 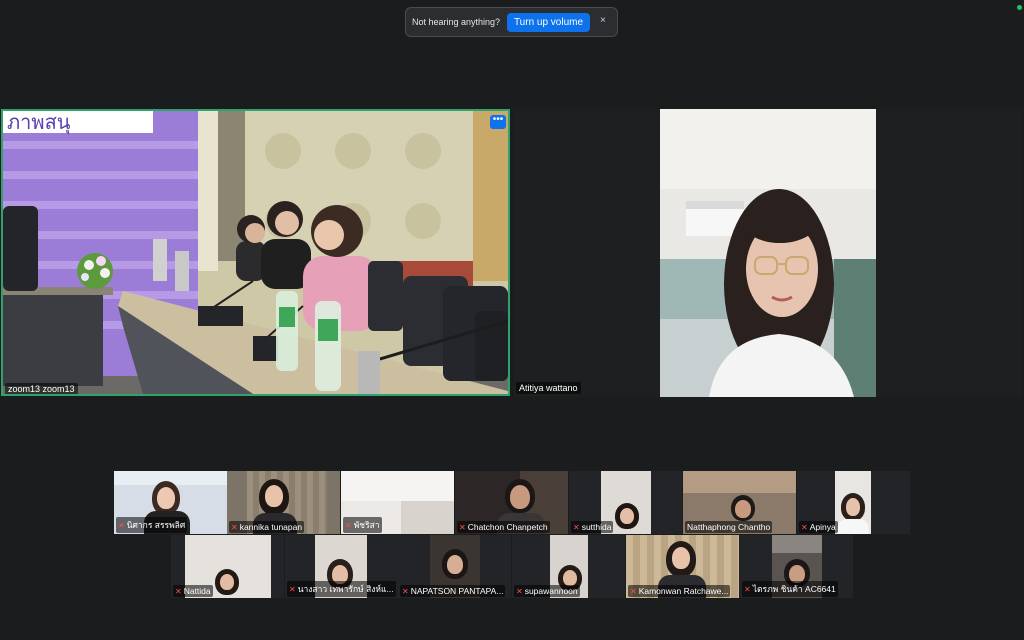 What do you see at coordinates (603, 20) in the screenshot?
I see `close-icon: ×` at bounding box center [603, 20].